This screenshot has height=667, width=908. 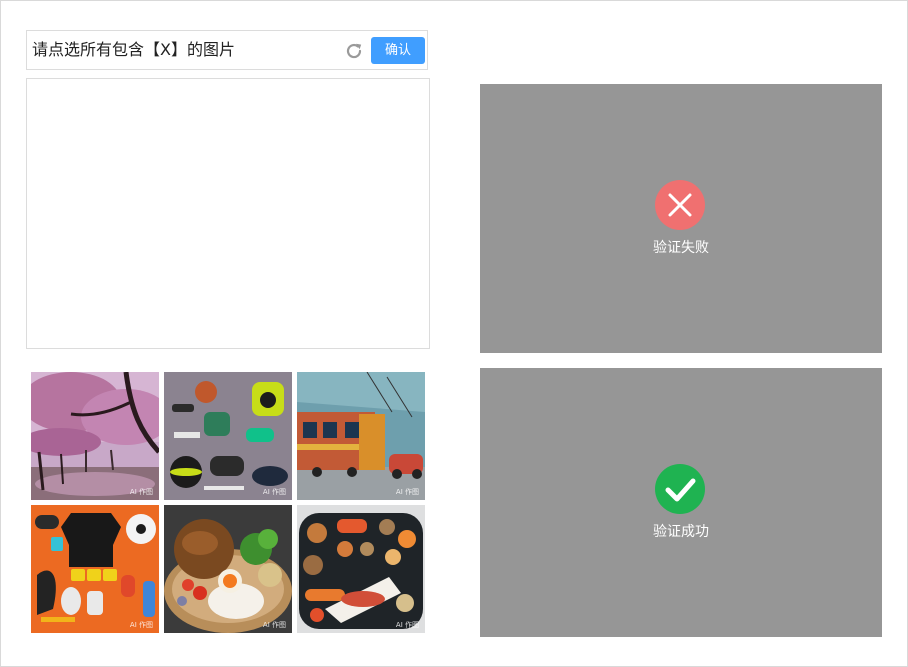 I want to click on refresh-icon, so click(x=354, y=51).